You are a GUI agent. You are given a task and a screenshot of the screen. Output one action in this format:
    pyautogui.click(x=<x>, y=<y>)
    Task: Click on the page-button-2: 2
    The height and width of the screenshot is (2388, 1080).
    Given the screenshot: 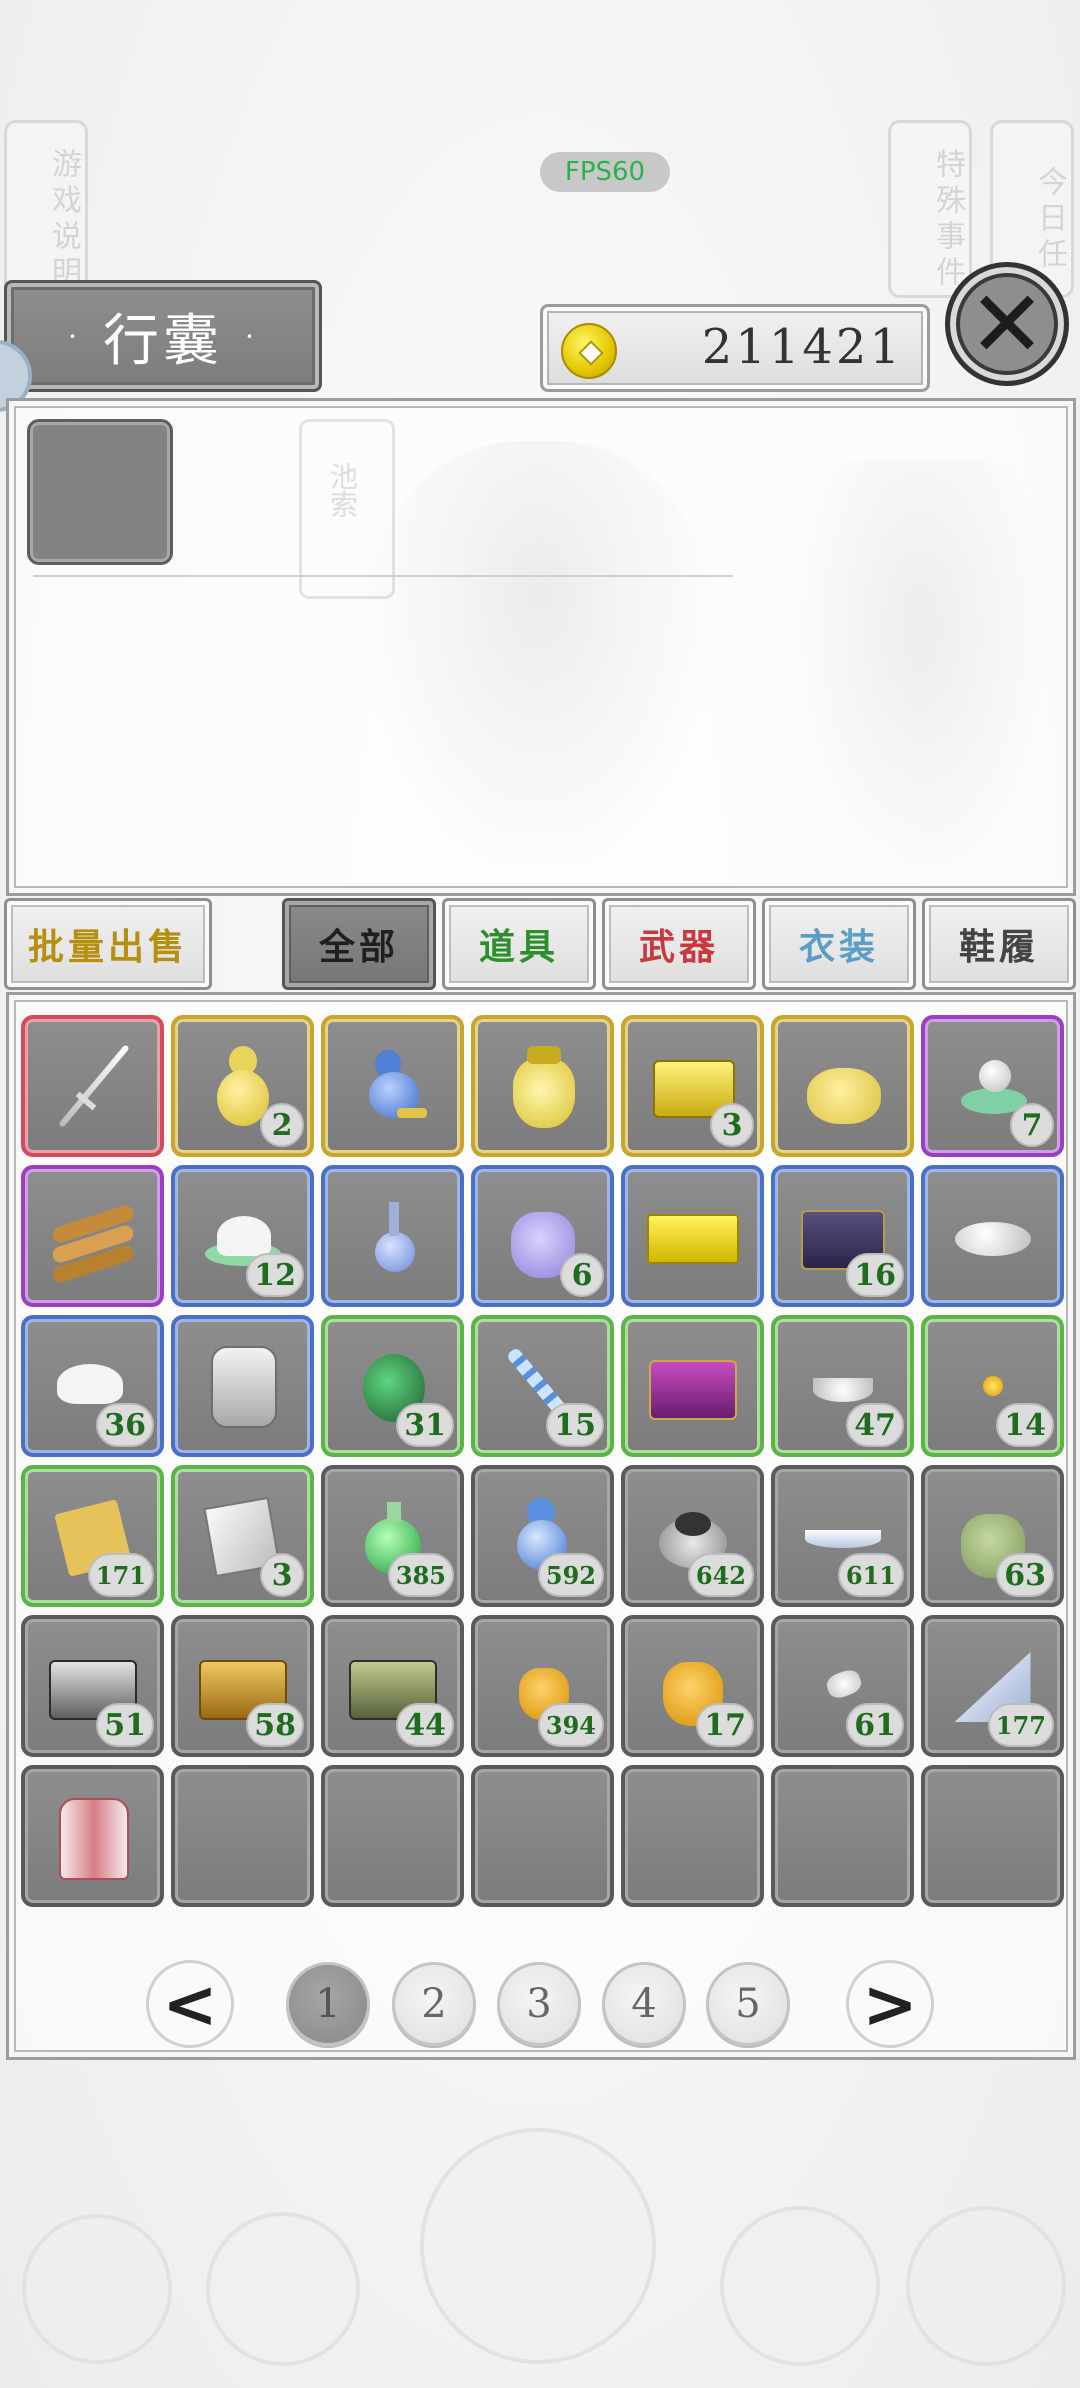 What is the action you would take?
    pyautogui.click(x=434, y=2004)
    